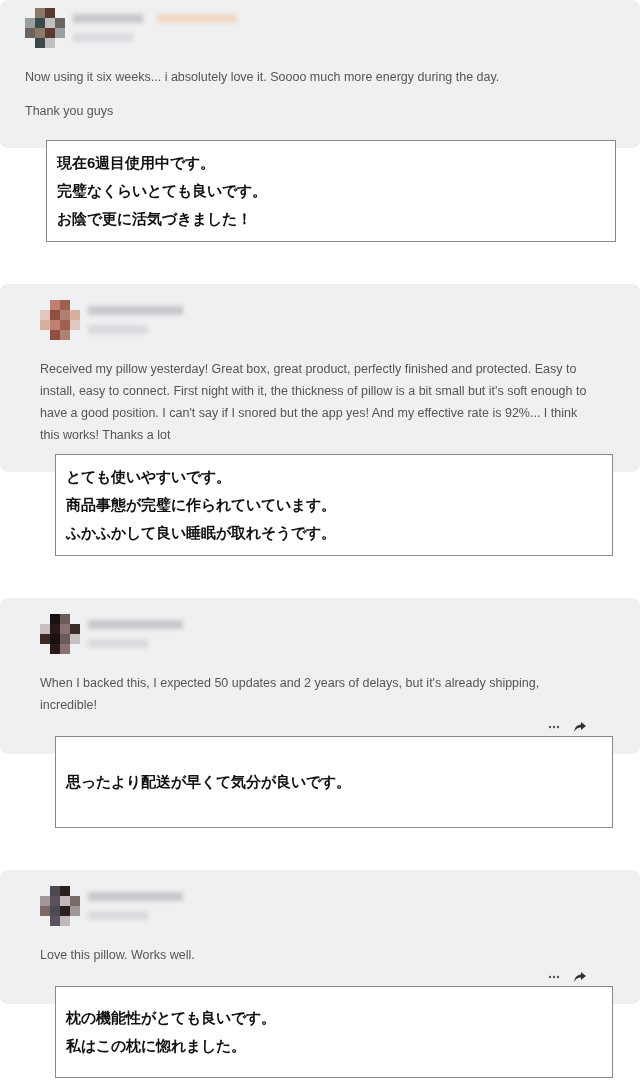  Describe the element at coordinates (162, 191) in the screenshot. I see `translation-text: 完璧なくらいとても良いです。` at that location.